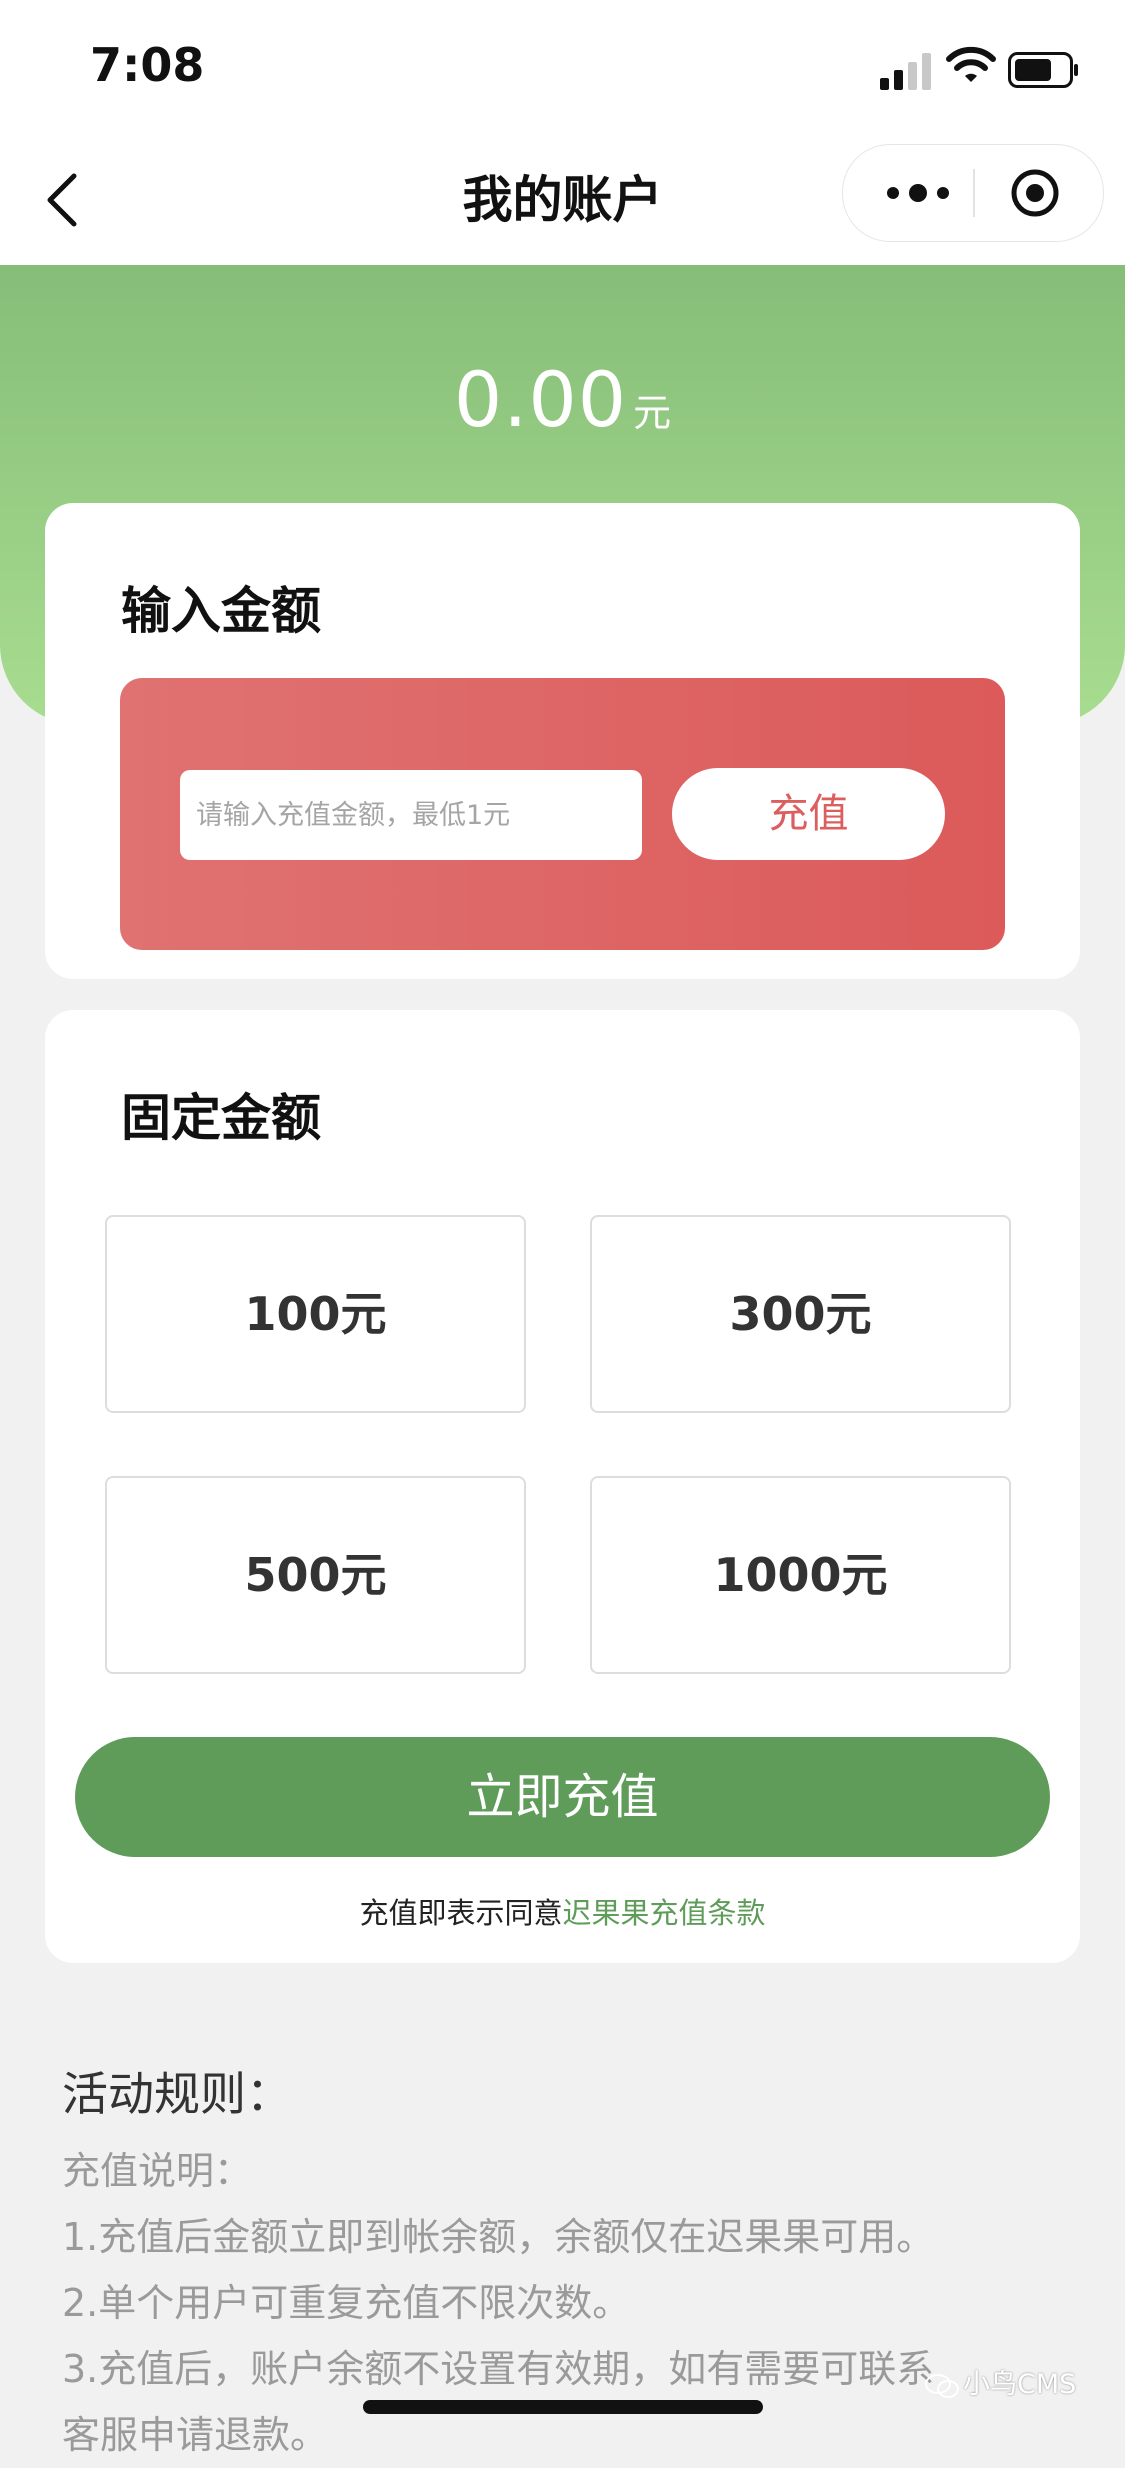 This screenshot has width=1125, height=2468. I want to click on input-panel: 充值, so click(562, 814).